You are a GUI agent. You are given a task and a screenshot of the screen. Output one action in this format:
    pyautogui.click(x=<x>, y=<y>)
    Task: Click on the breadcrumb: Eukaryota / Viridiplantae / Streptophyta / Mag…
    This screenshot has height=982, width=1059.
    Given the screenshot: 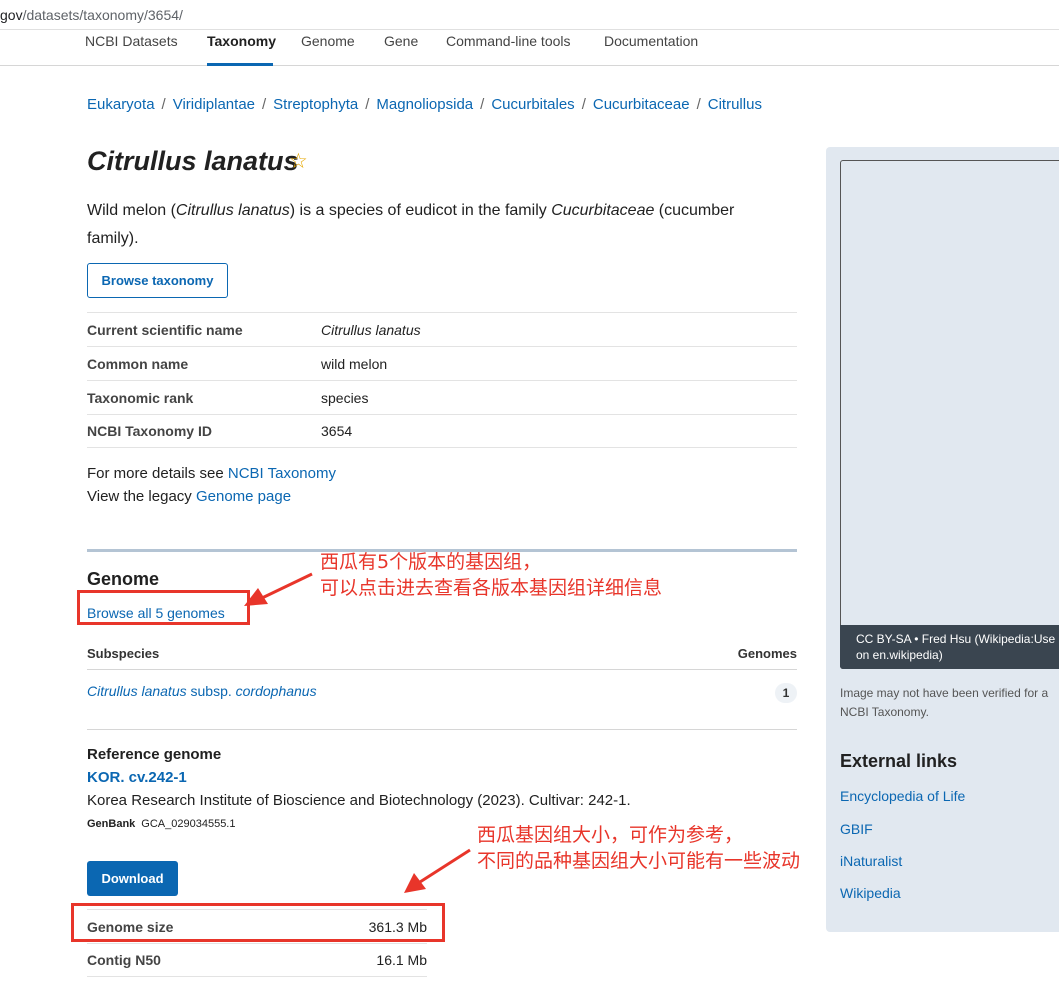 What is the action you would take?
    pyautogui.click(x=424, y=104)
    